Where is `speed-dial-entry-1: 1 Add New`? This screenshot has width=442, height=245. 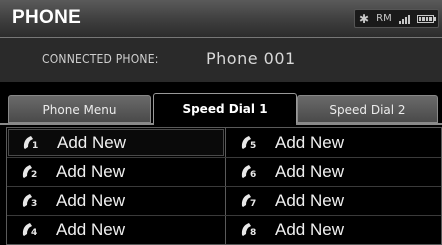
speed-dial-entry-1: 1 Add New is located at coordinates (116, 142).